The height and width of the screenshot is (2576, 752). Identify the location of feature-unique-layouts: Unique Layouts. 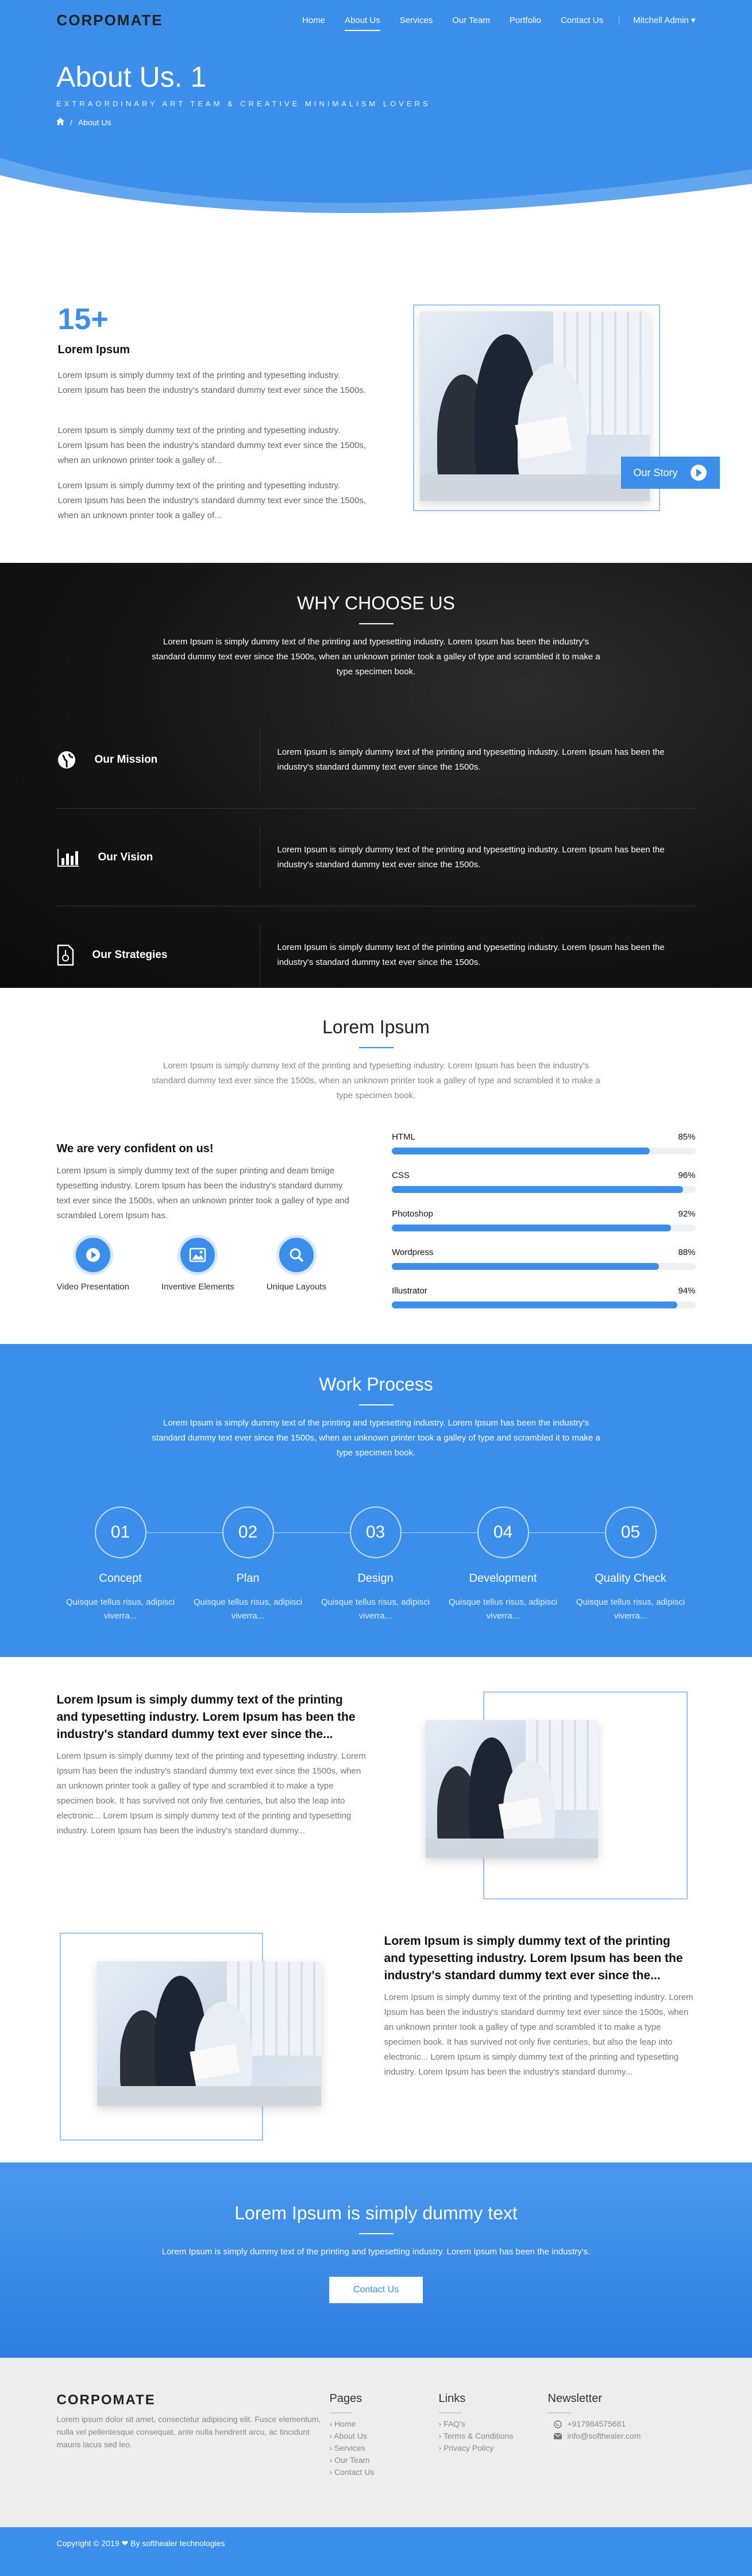
(296, 1263).